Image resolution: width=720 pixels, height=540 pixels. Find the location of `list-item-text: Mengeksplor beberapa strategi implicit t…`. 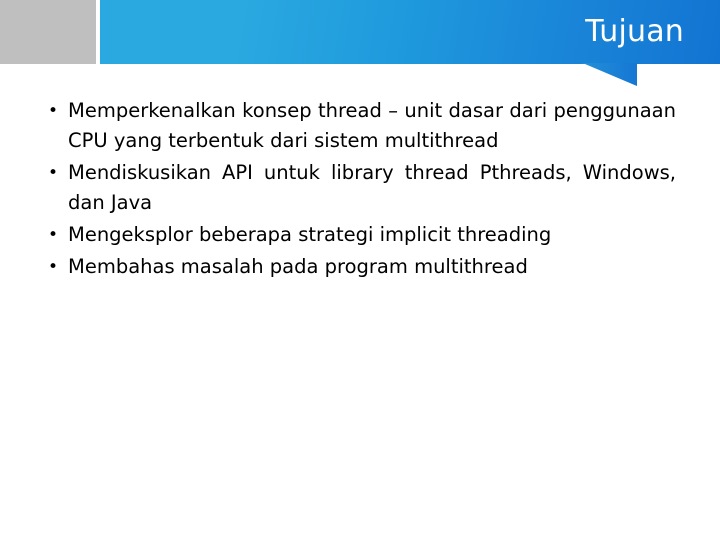

list-item-text: Mengeksplor beberapa strategi implicit t… is located at coordinates (310, 234).